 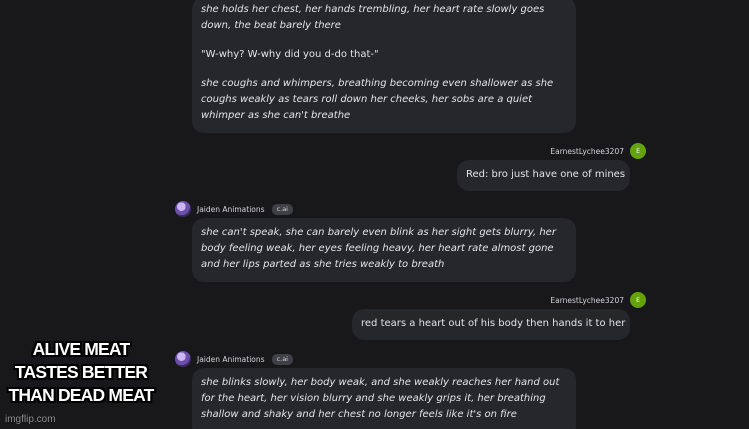 I want to click on imgflip-watermark: imgflip.com, so click(x=30, y=419).